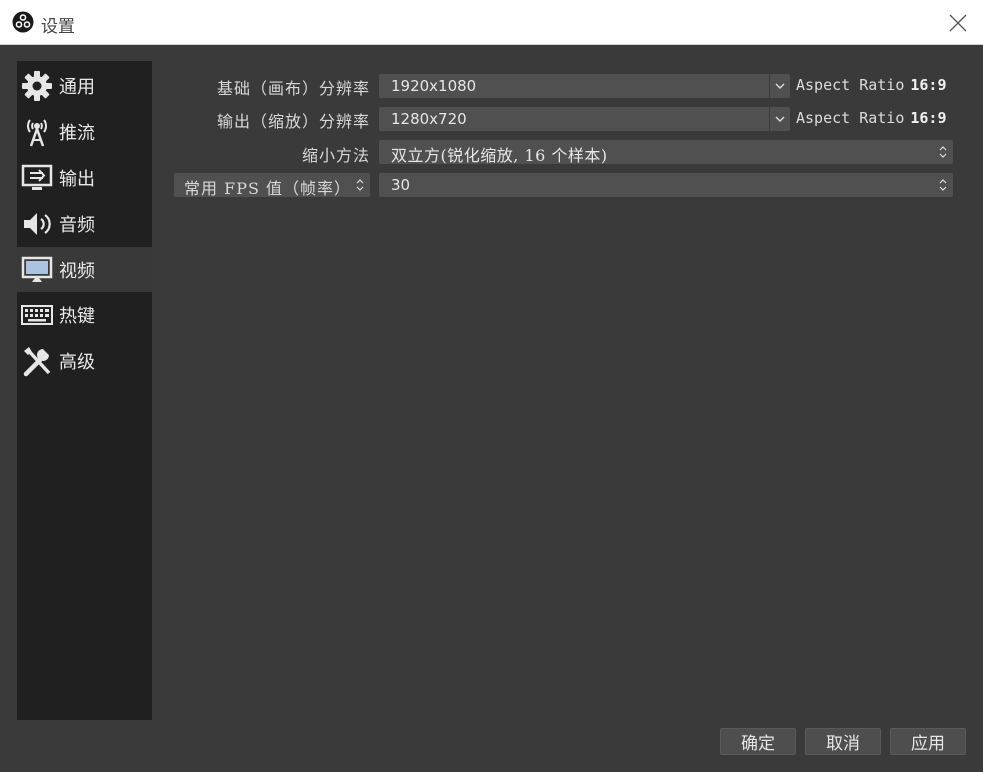  I want to click on antenna-icon, so click(37, 132).